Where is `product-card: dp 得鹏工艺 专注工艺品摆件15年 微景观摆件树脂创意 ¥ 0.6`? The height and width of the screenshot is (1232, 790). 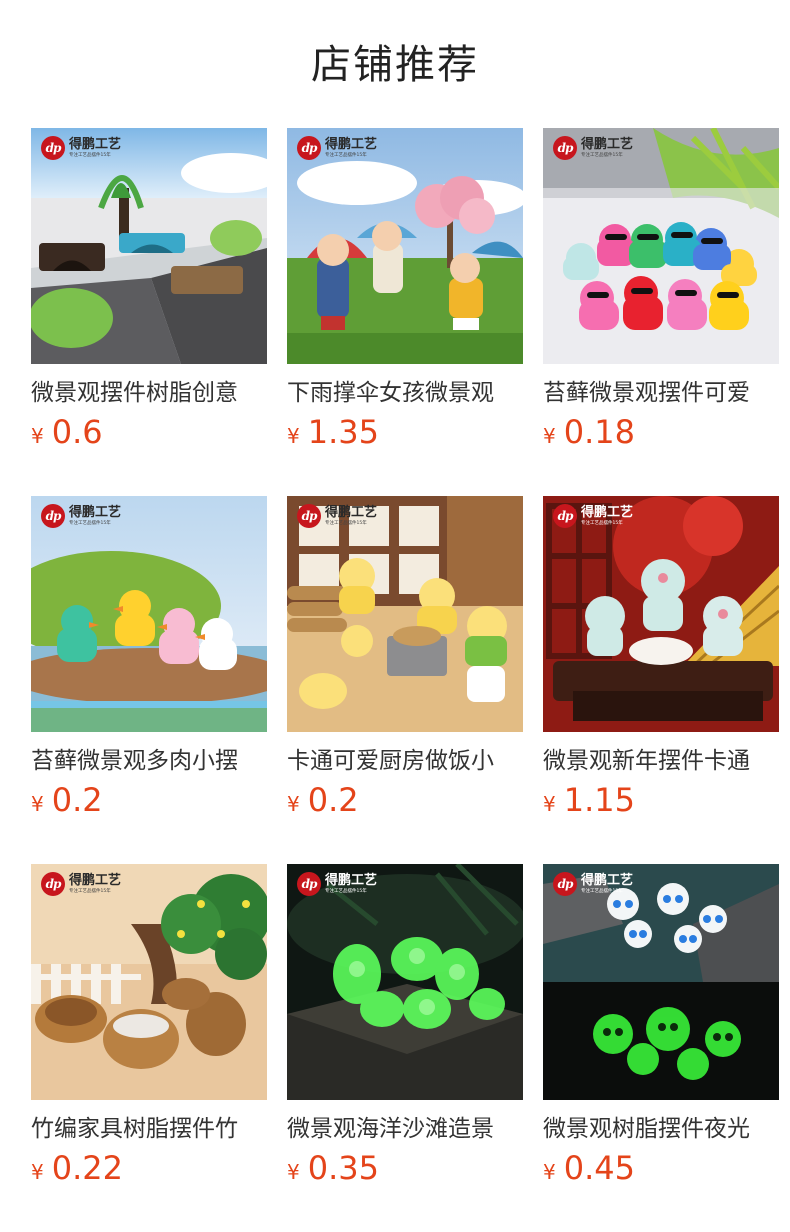
product-card: dp 得鹏工艺 专注工艺品摆件15年 微景观摆件树脂创意 ¥ 0.6 is located at coordinates (149, 293).